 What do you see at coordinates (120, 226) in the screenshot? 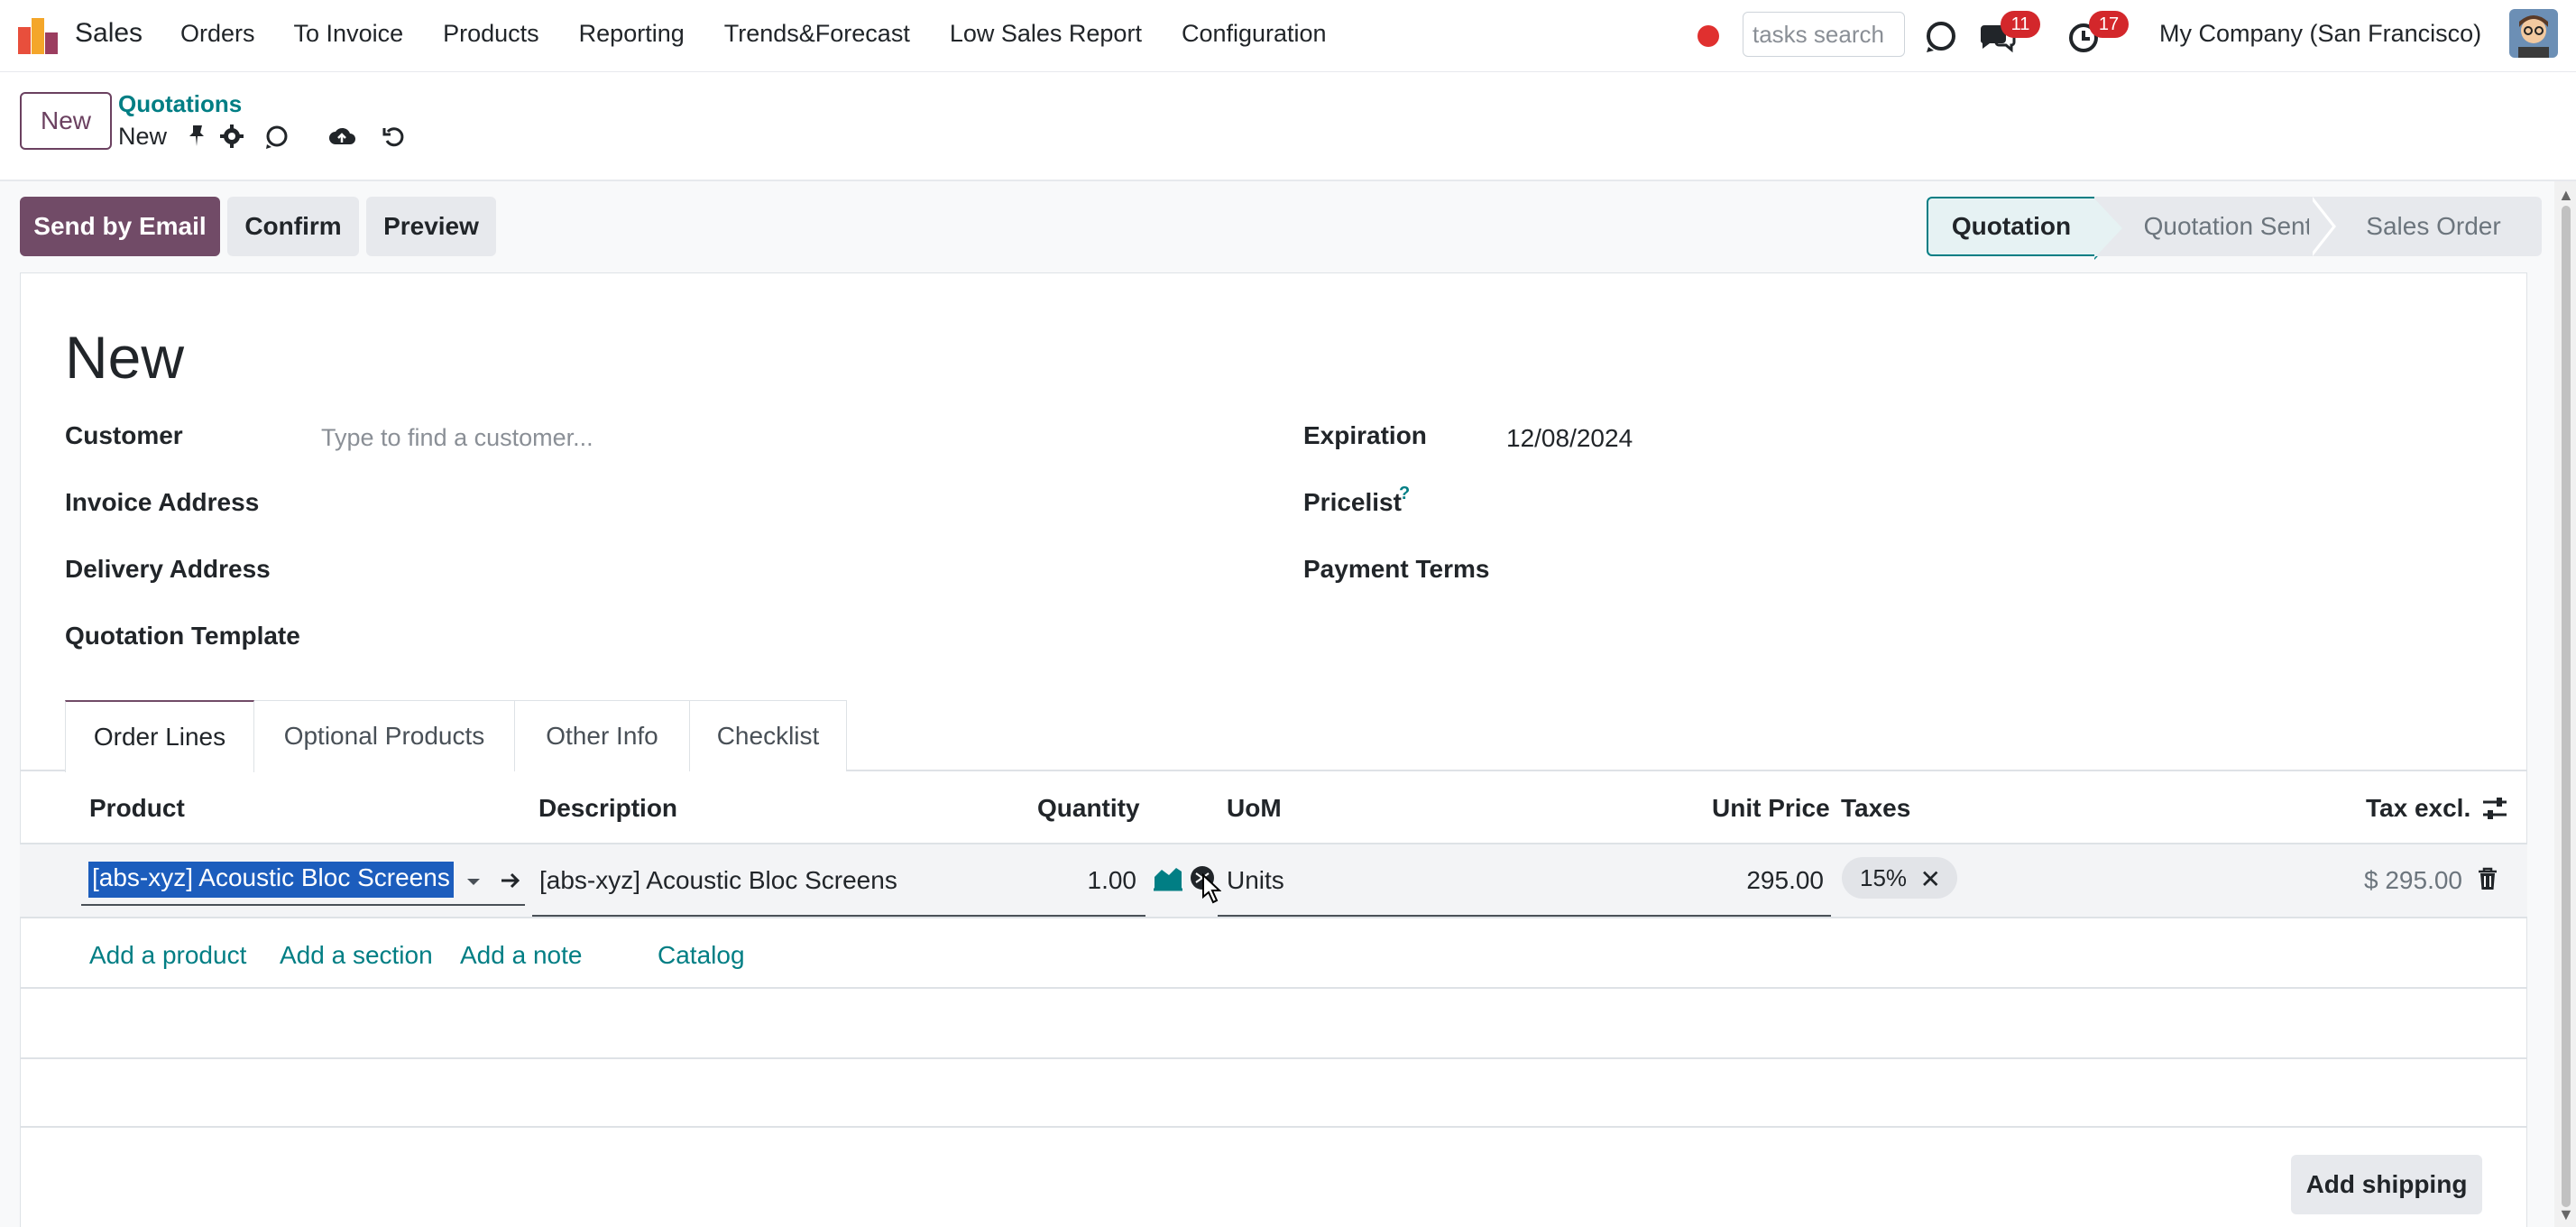
I see `send-by-email-button: Send by Email` at bounding box center [120, 226].